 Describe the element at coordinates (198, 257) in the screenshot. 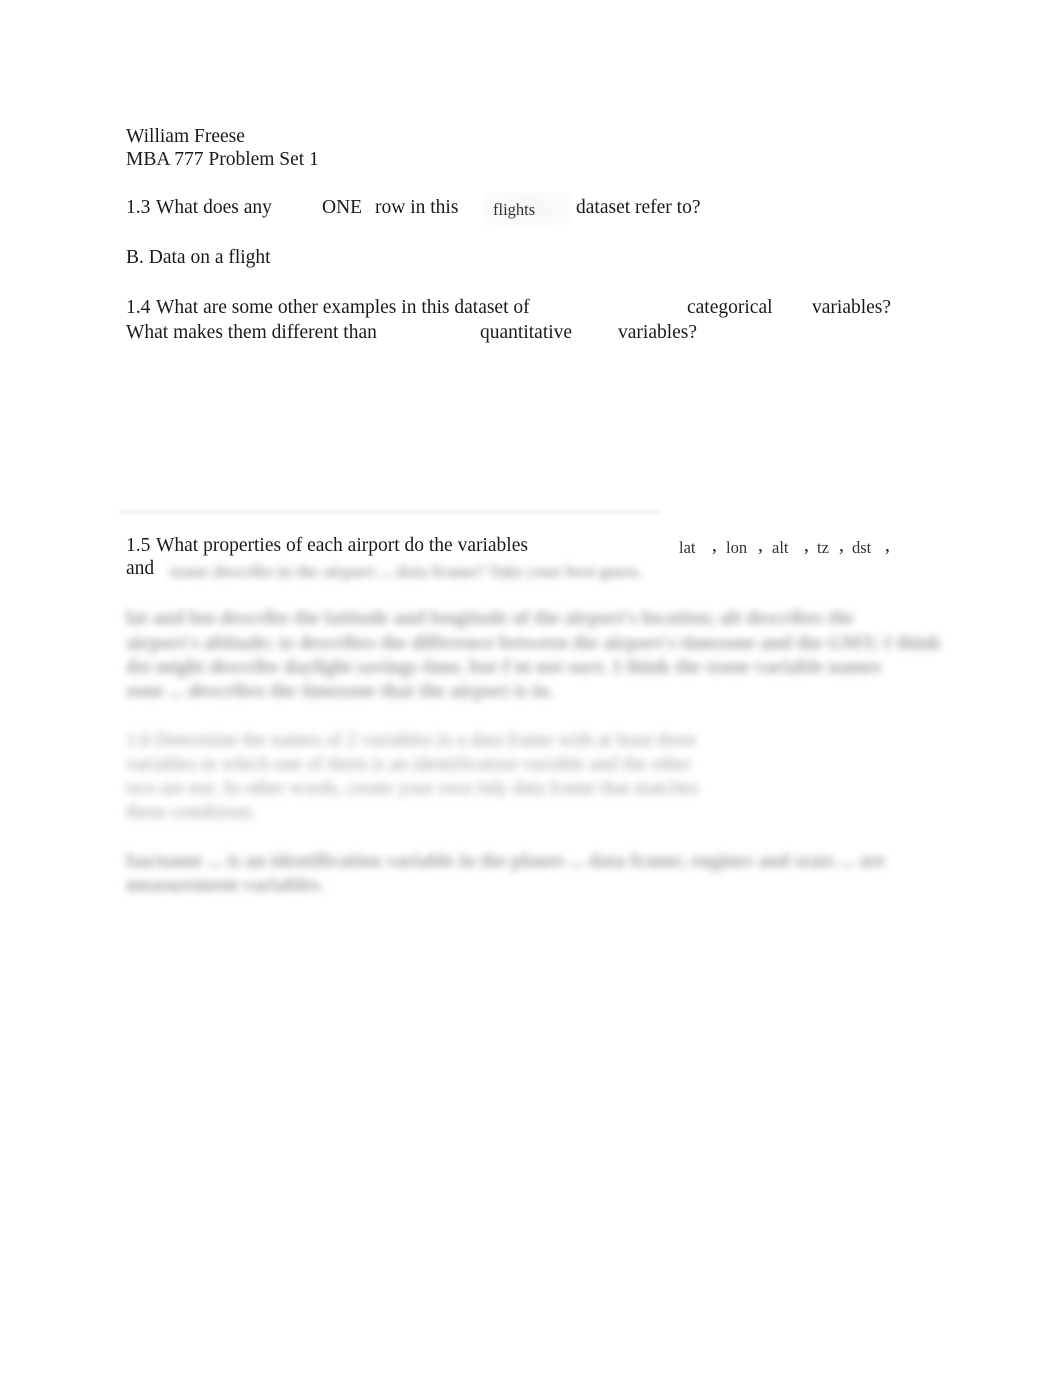

I see `answer-1-3: B. Data on a flight` at that location.